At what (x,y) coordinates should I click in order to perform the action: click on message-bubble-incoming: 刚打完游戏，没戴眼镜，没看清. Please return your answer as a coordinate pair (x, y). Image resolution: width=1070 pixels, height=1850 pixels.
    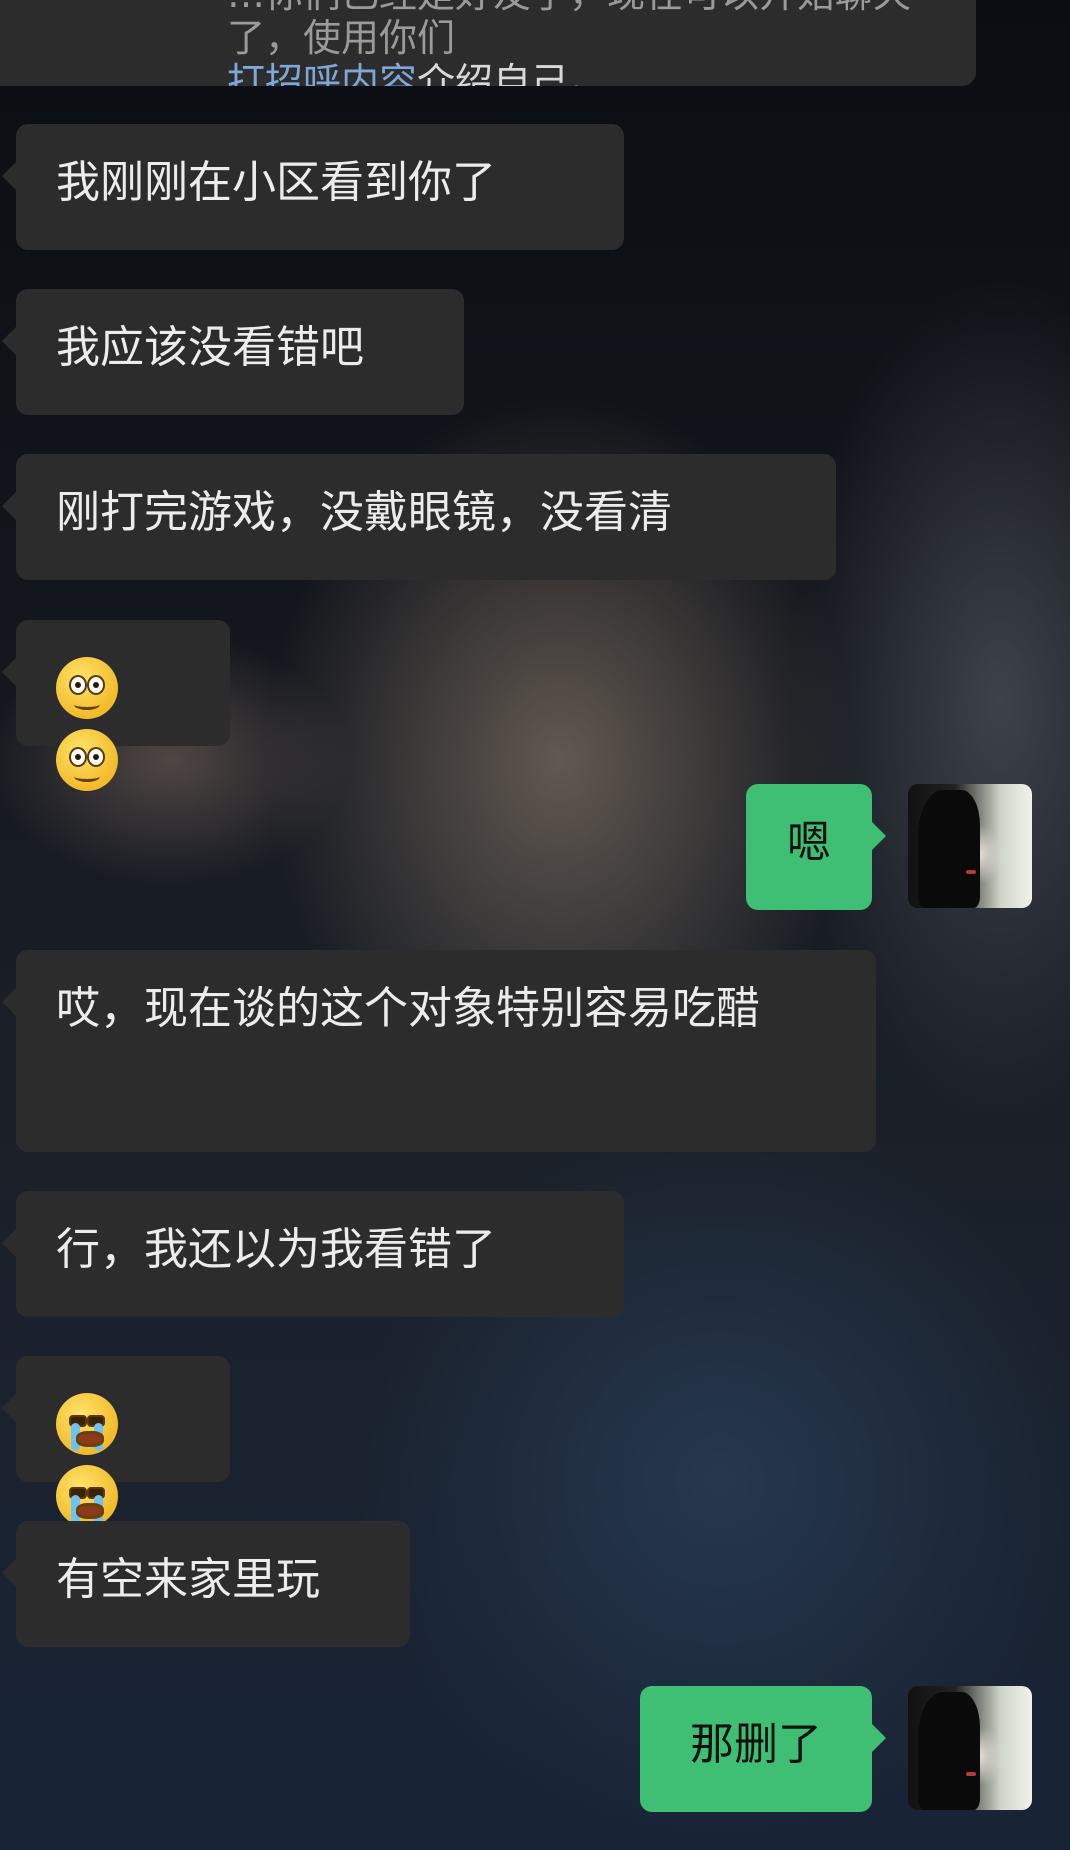
    Looking at the image, I should click on (419, 517).